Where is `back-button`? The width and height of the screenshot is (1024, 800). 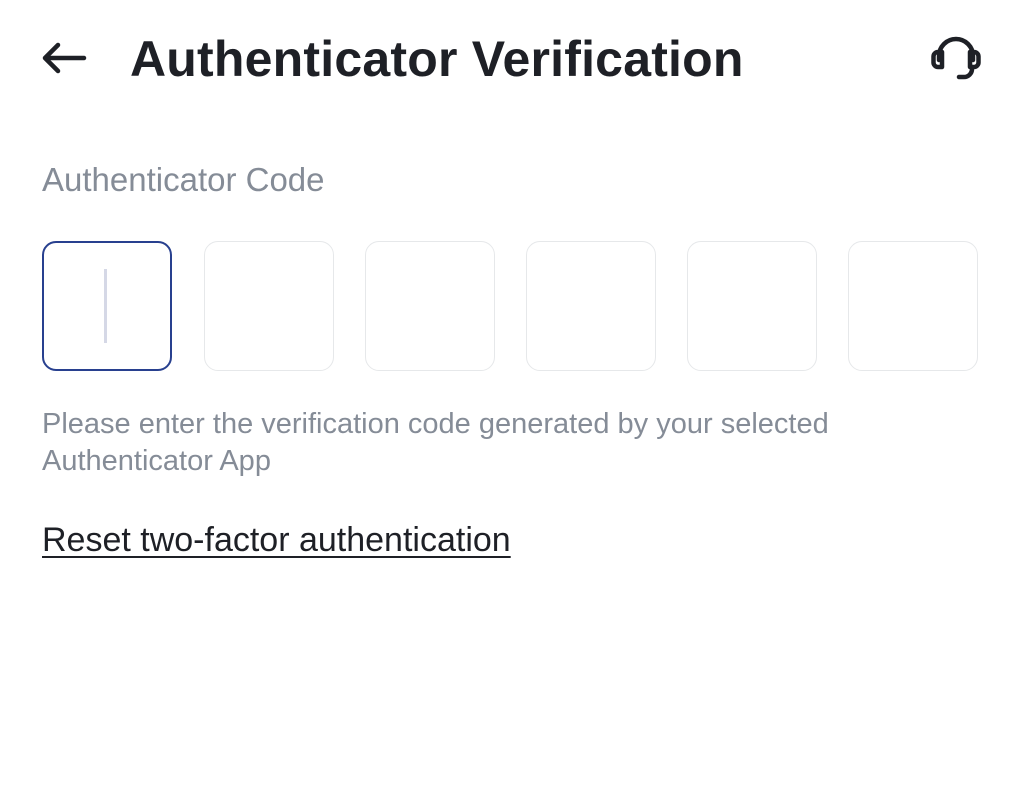
back-button is located at coordinates (64, 60).